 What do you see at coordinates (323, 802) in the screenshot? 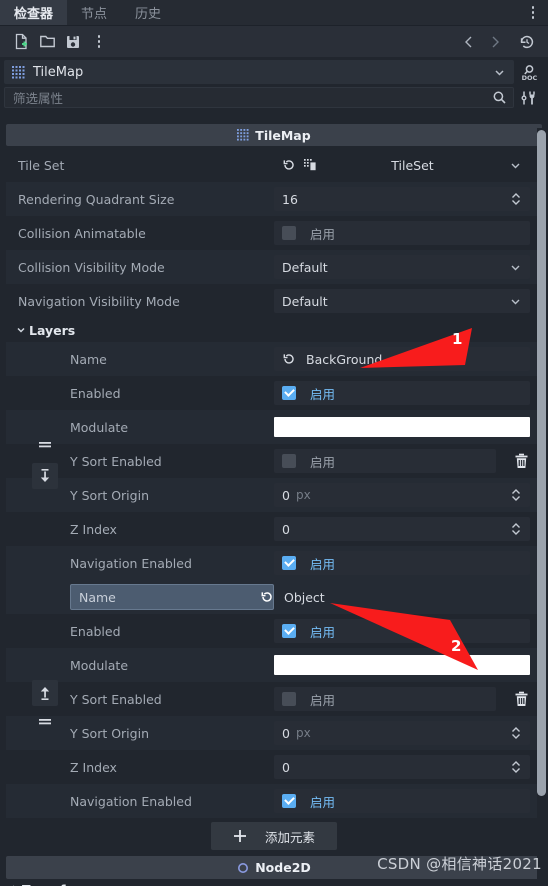
I see `layer-1-navigation-label: 启用` at bounding box center [323, 802].